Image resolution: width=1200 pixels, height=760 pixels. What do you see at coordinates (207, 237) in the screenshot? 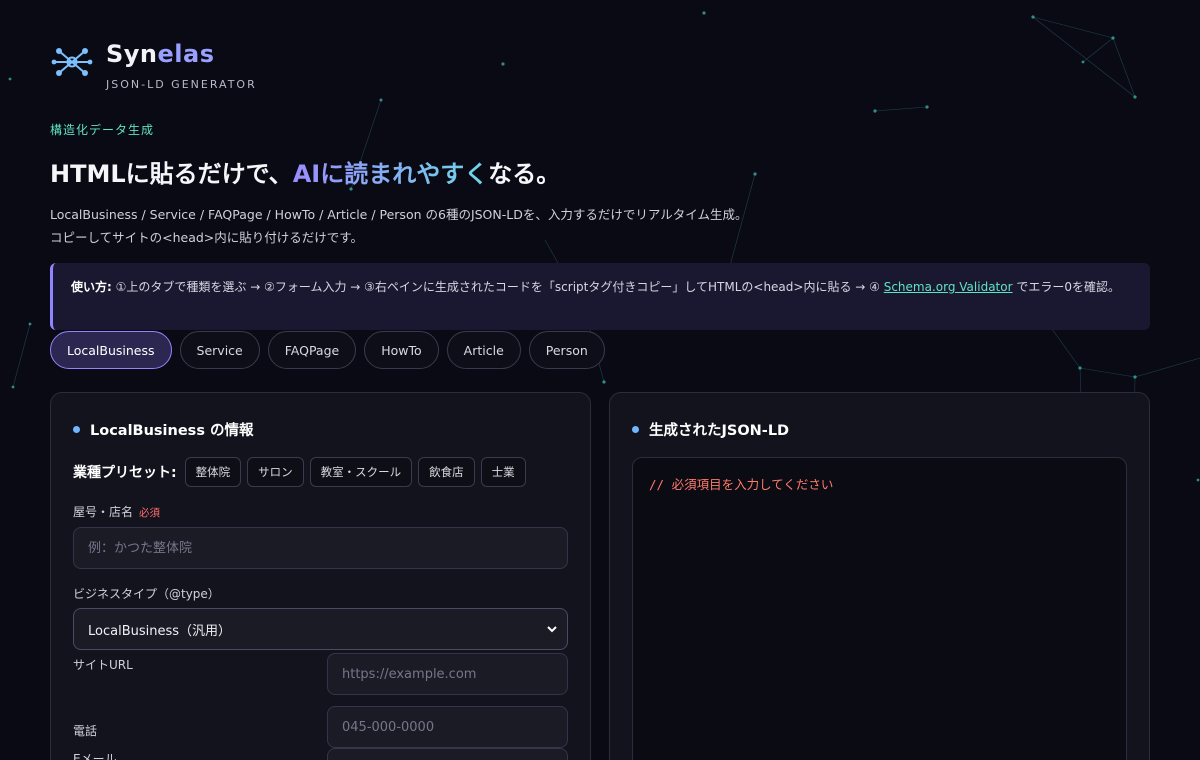
I see `hero-desc-line2: コピーしてサイトの<head>内に貼り付けるだけです。` at bounding box center [207, 237].